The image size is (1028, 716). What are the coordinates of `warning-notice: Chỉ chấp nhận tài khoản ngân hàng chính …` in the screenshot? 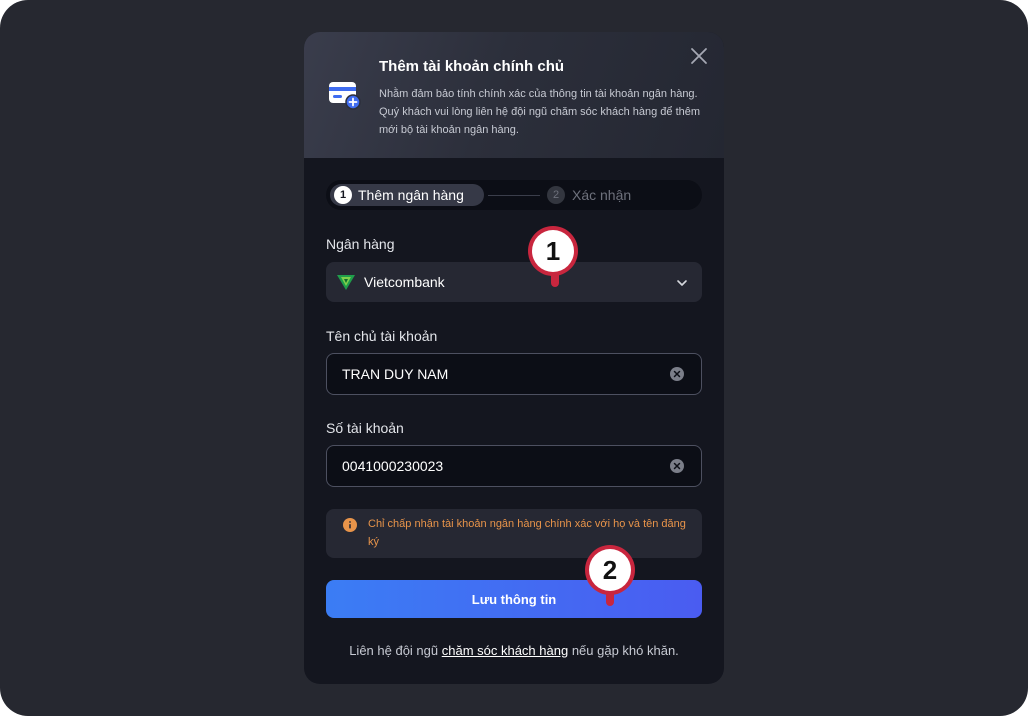 It's located at (514, 533).